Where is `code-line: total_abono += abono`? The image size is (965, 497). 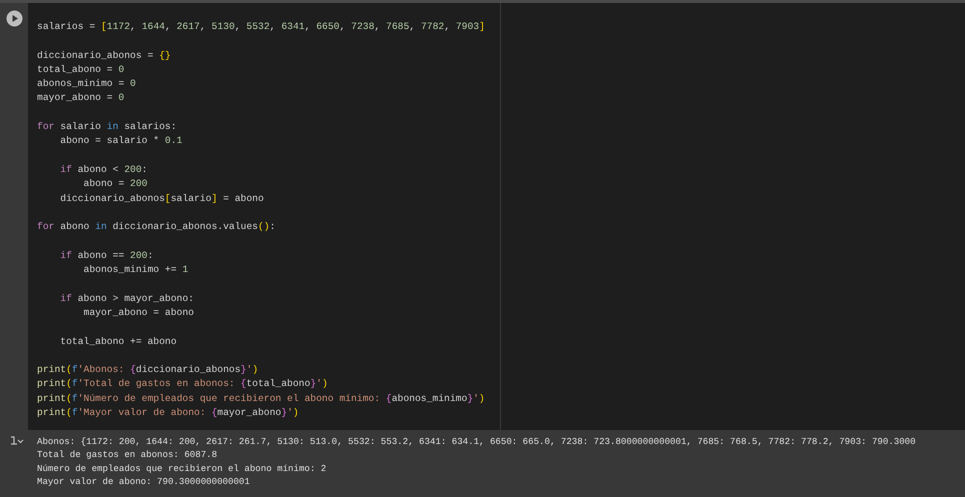
code-line: total_abono += abono is located at coordinates (118, 341).